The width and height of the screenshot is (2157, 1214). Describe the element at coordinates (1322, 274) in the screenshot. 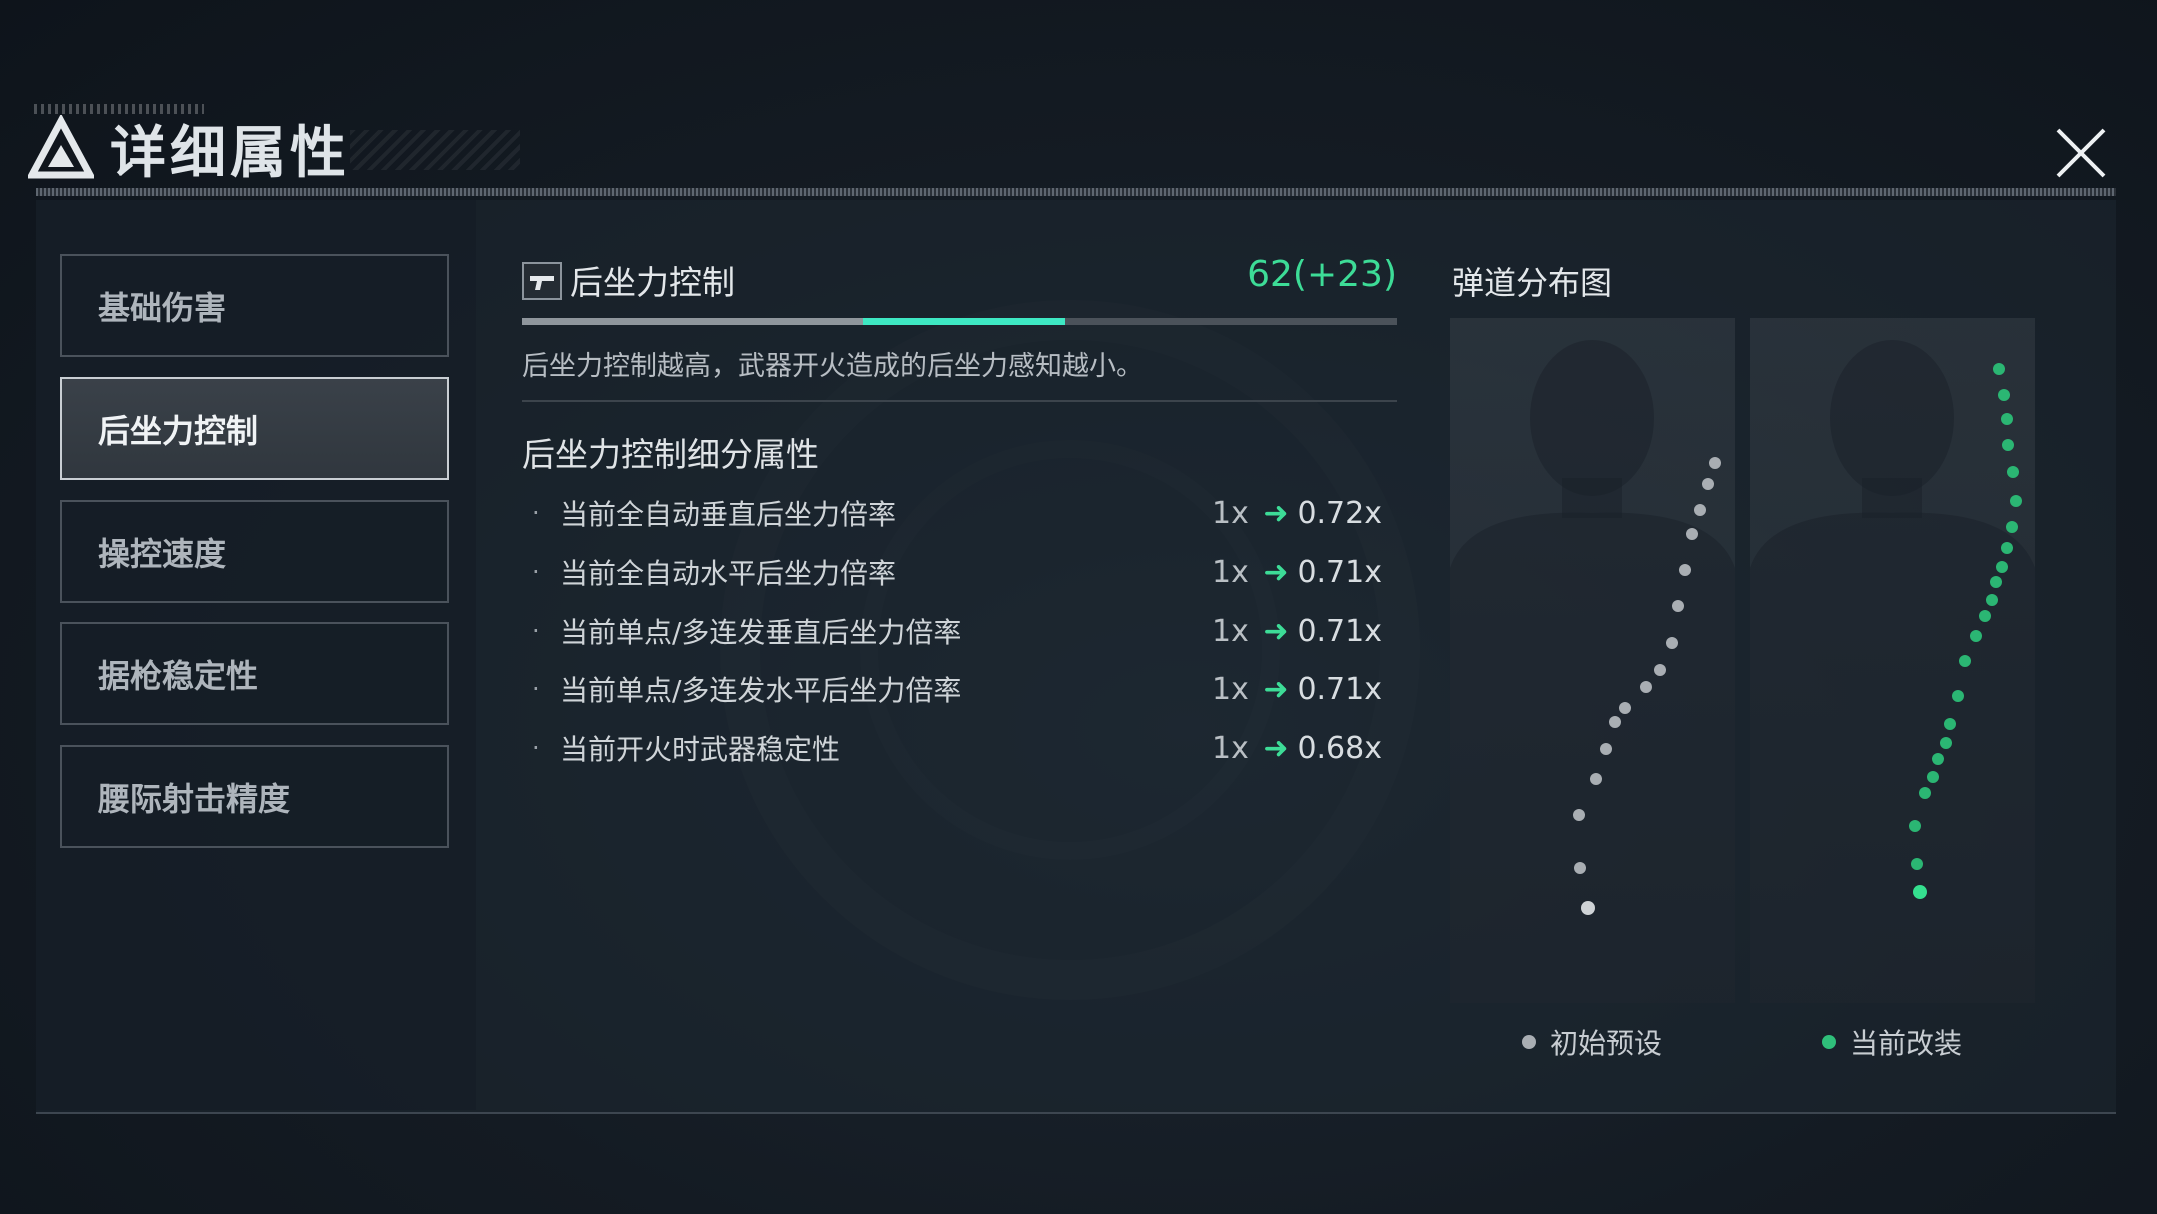

I see `stat-value: 62(+23)` at that location.